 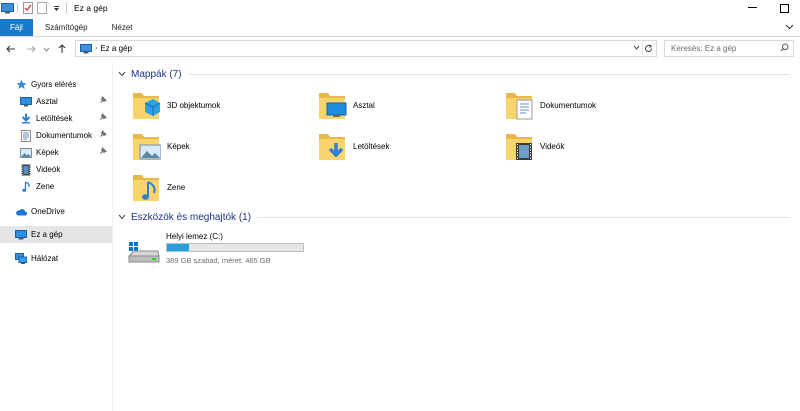 What do you see at coordinates (26, 186) in the screenshot?
I see `music-icon` at bounding box center [26, 186].